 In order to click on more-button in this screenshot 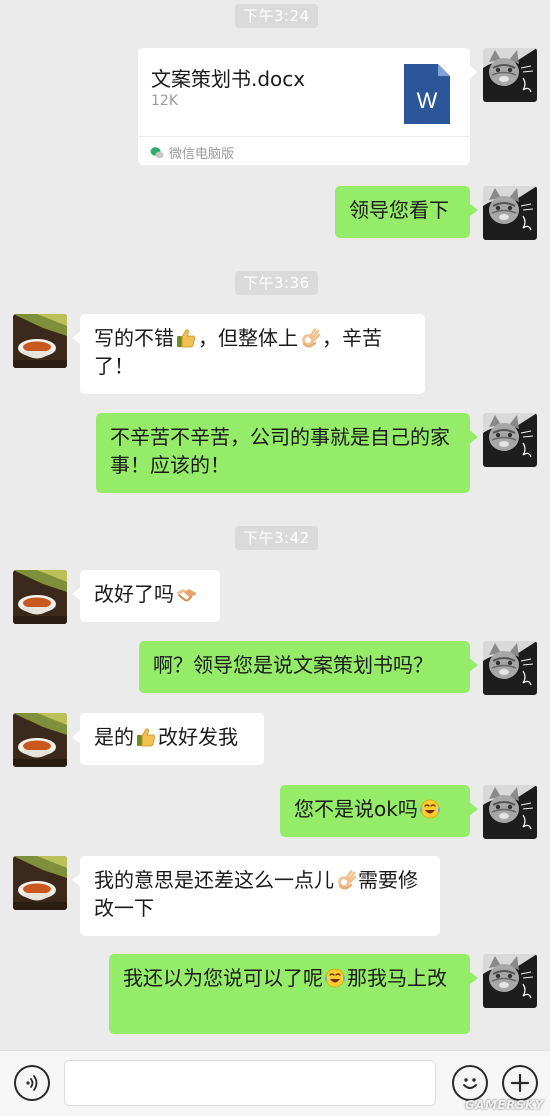, I will do `click(520, 1083)`.